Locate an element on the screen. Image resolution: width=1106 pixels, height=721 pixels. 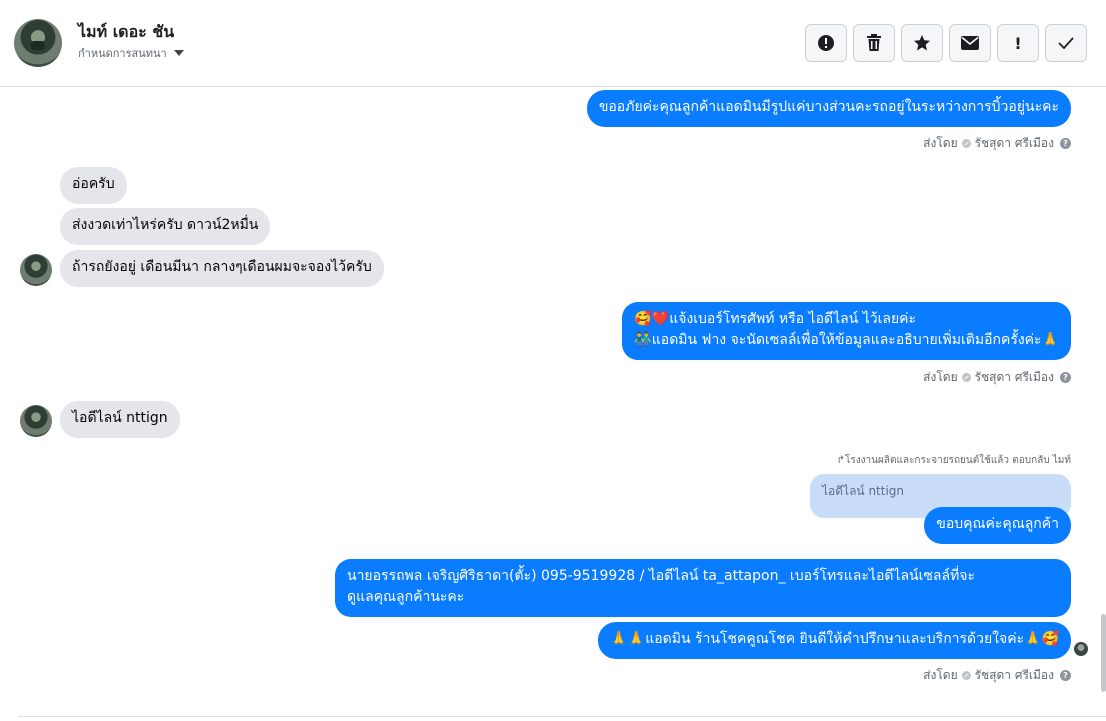
message-incoming: ส่งงวดเท่าไหร่ครับ ดาวน์2หมื่น is located at coordinates (165, 226).